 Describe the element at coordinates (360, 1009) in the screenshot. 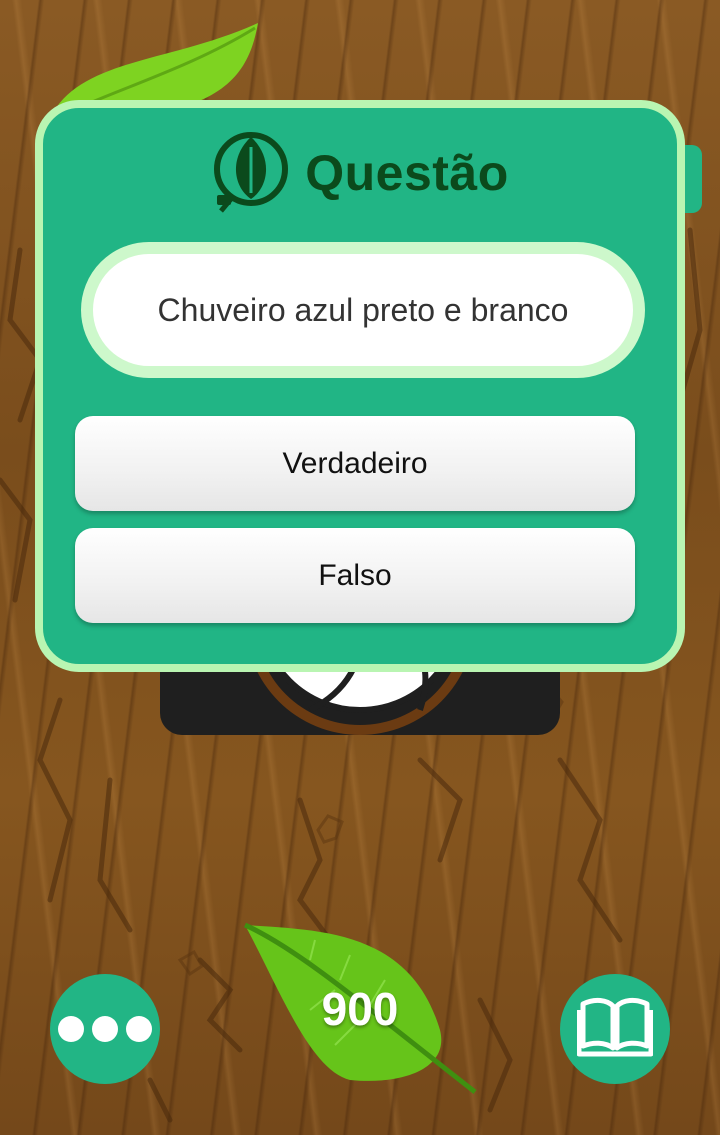

I see `score-value: 900` at that location.